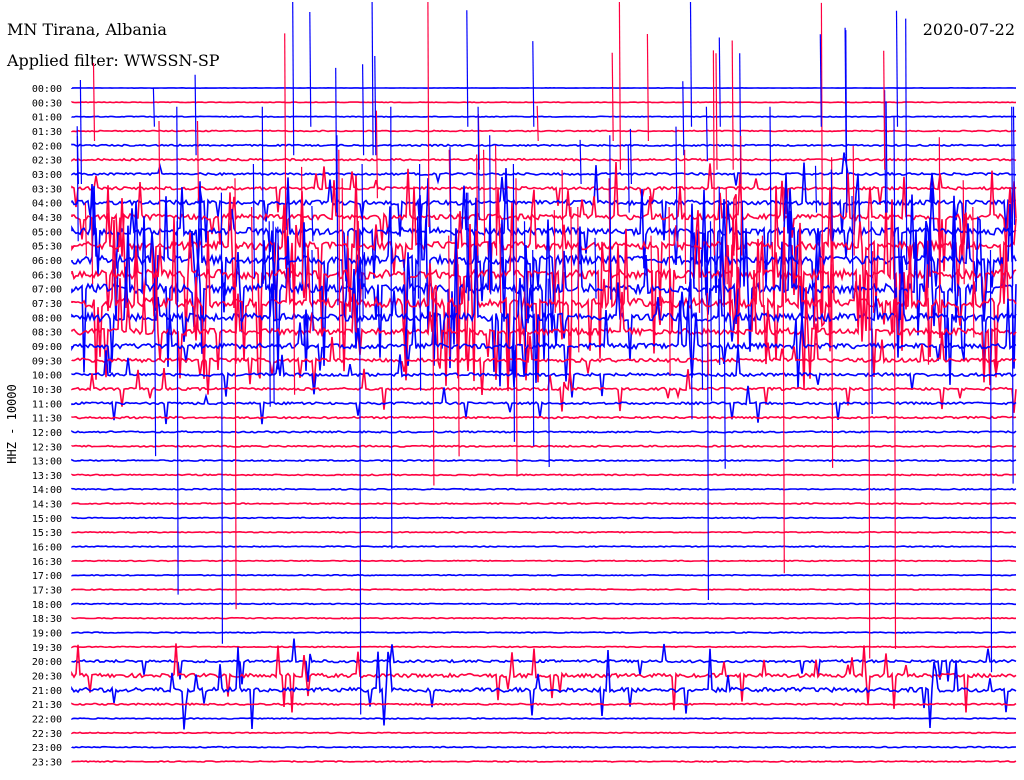  What do you see at coordinates (47, 333) in the screenshot?
I see `time-tick-label: 08:30` at bounding box center [47, 333].